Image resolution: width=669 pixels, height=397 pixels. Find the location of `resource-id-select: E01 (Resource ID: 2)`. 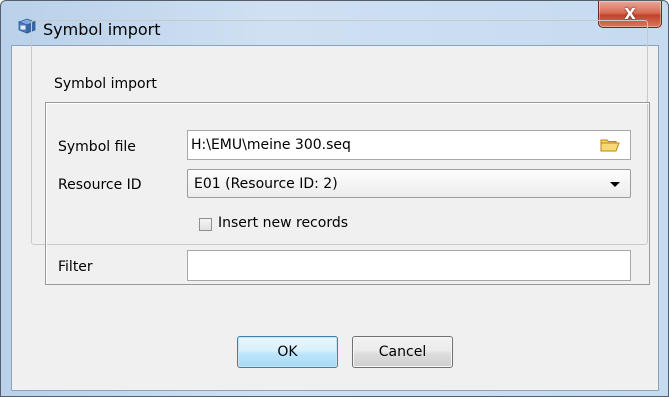

resource-id-select: E01 (Resource ID: 2) is located at coordinates (409, 183).